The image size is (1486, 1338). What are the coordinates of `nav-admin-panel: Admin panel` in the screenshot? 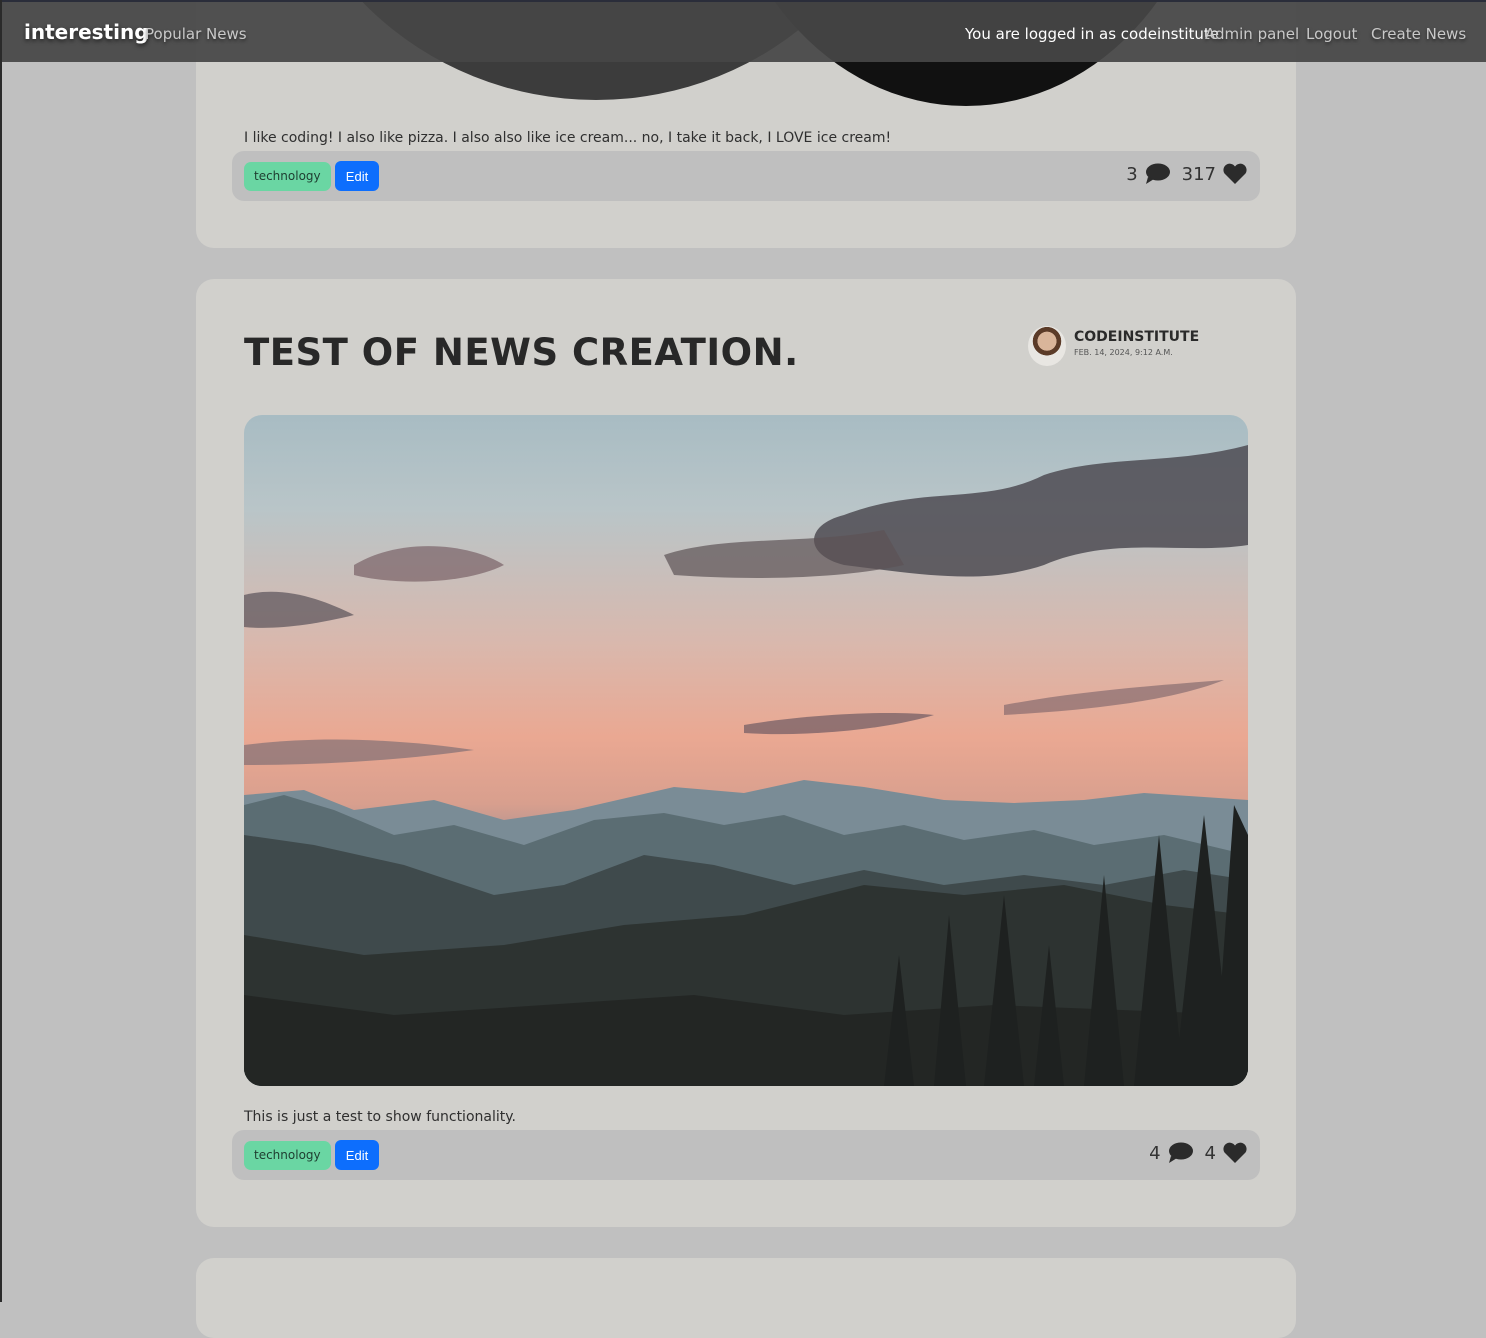 It's located at (1252, 34).